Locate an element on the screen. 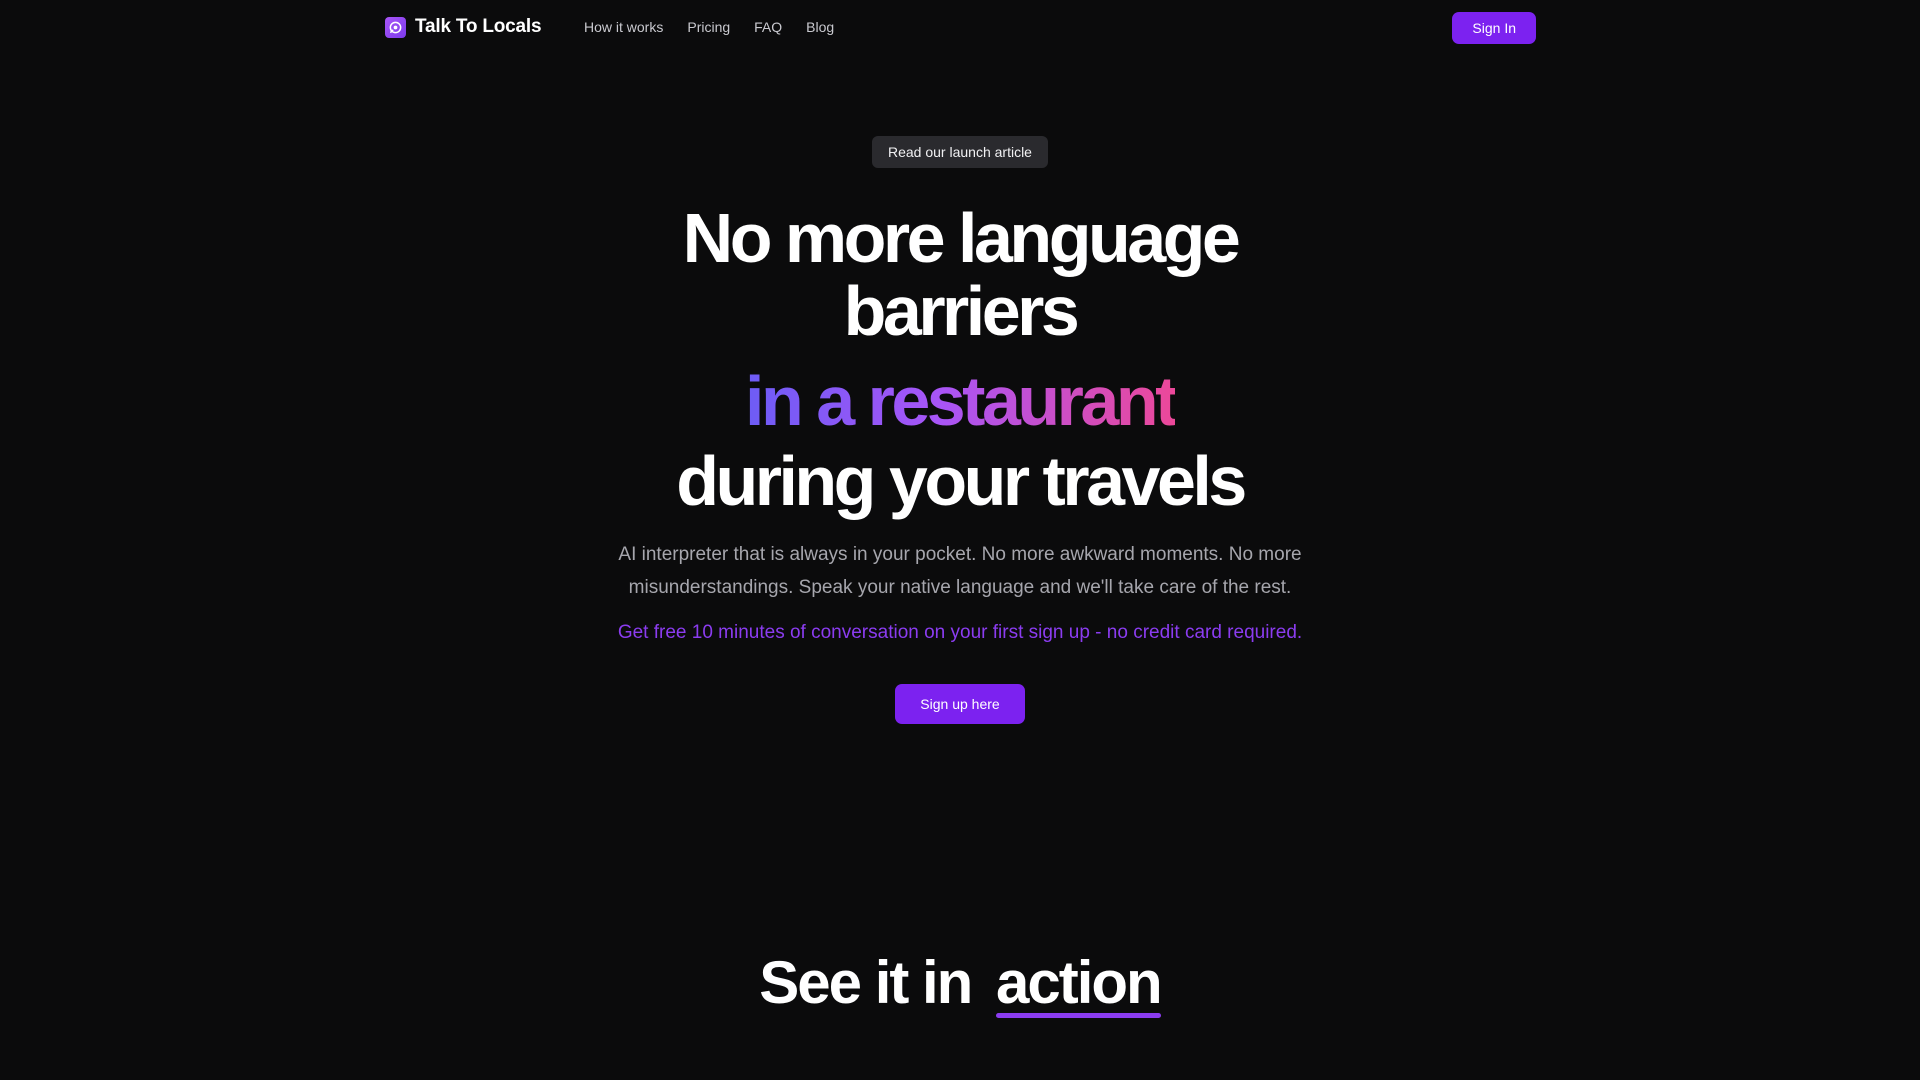 The width and height of the screenshot is (1920, 1080). headline-line-1: No more language is located at coordinates (961, 238).